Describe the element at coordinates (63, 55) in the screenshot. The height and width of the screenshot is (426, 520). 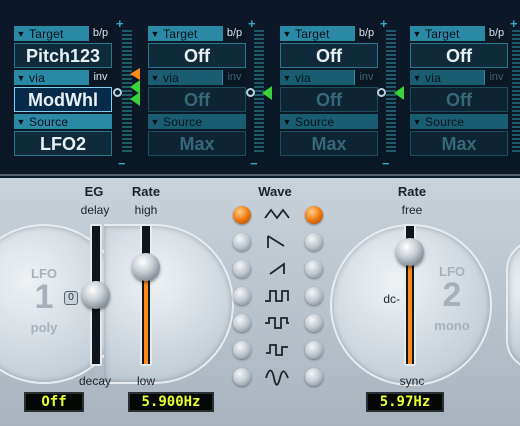
I see `target-value: Pitch123` at that location.